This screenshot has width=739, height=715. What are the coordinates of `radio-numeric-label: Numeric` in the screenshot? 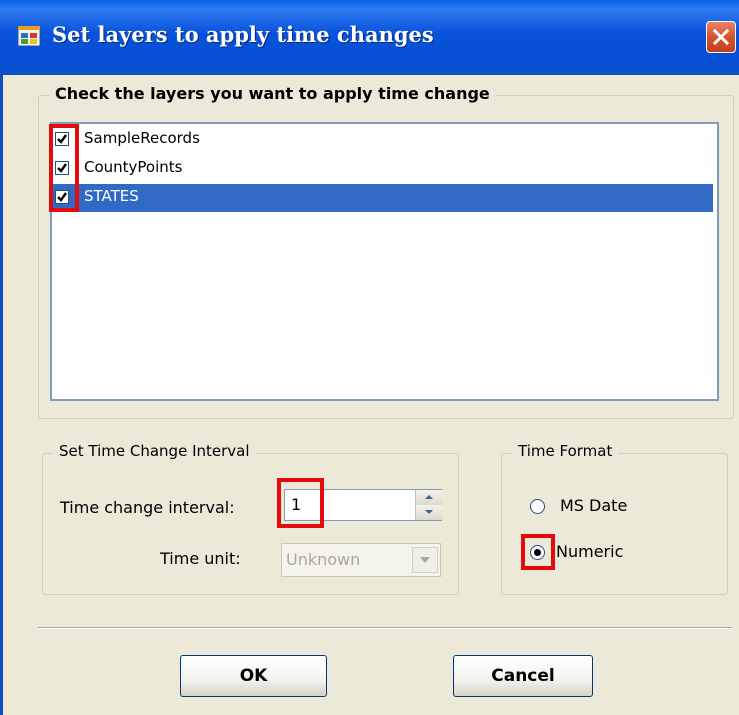 It's located at (589, 551).